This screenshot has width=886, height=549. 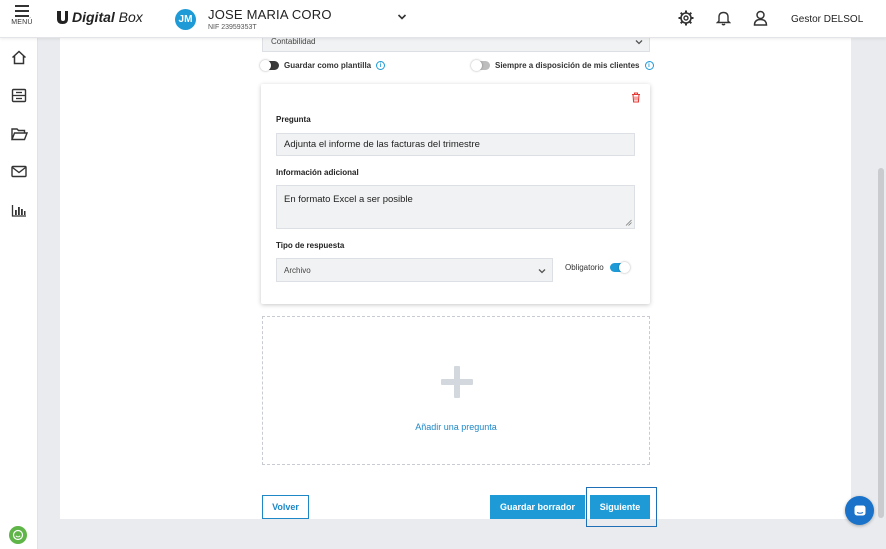 What do you see at coordinates (328, 65) in the screenshot?
I see `save-template-label: Guardar como plantilla` at bounding box center [328, 65].